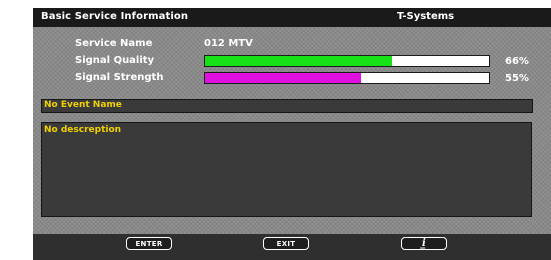 The width and height of the screenshot is (551, 260). Describe the element at coordinates (83, 105) in the screenshot. I see `event-name: No Event Name` at that location.